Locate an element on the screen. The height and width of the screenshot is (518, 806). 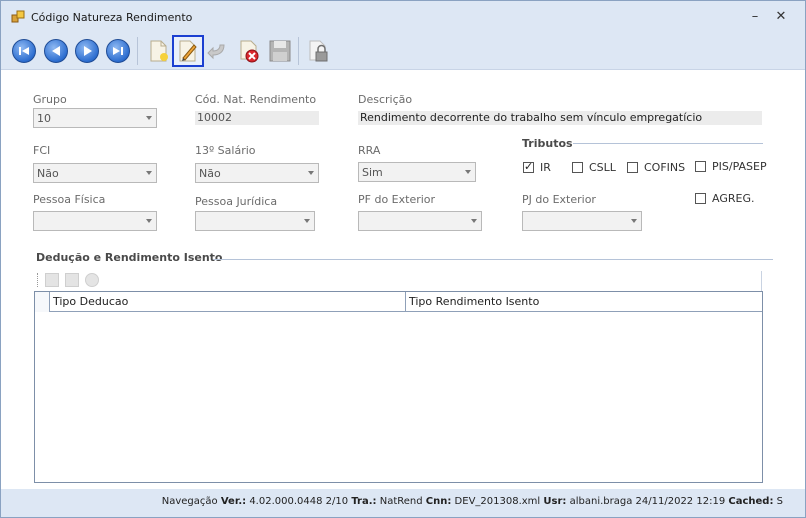
undo-button is located at coordinates (218, 51).